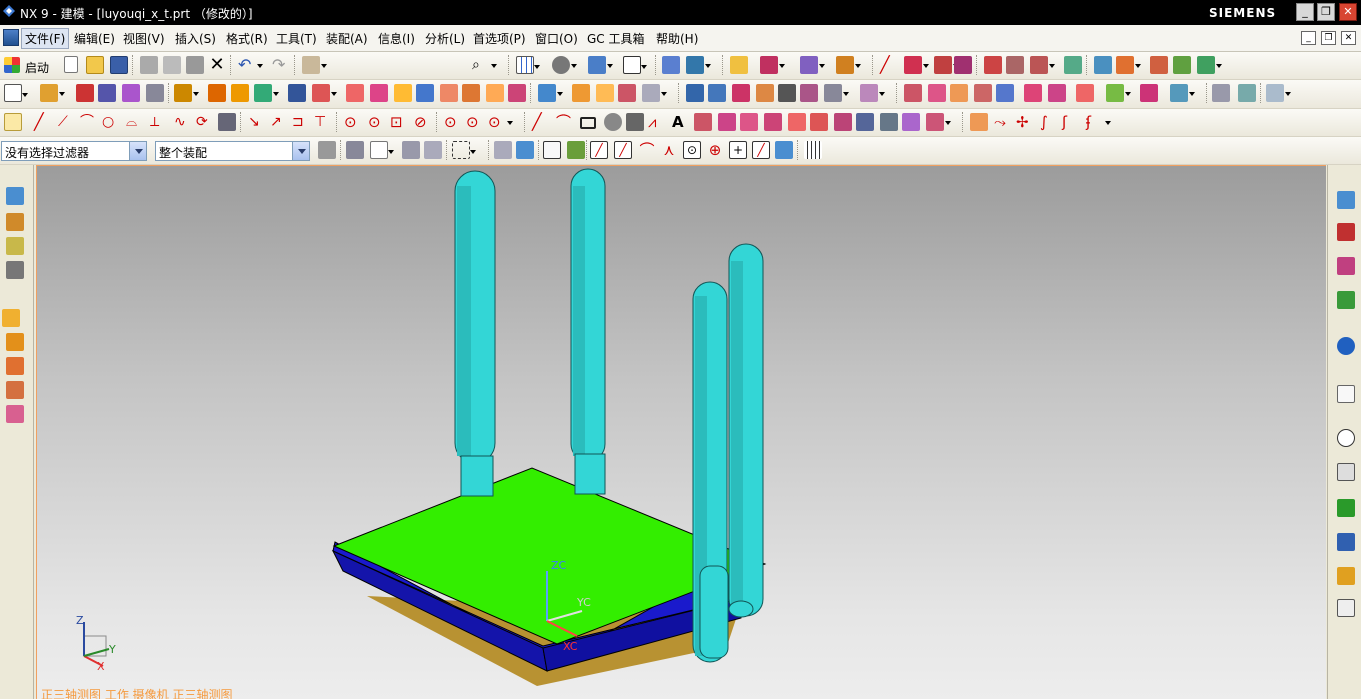  I want to click on section-icon, so click(1182, 93).